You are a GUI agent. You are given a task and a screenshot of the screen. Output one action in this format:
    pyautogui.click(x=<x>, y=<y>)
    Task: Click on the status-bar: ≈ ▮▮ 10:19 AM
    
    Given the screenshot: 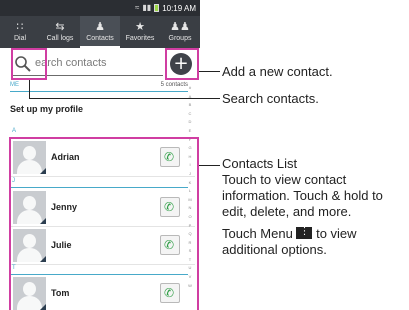 What is the action you would take?
    pyautogui.click(x=100, y=8)
    